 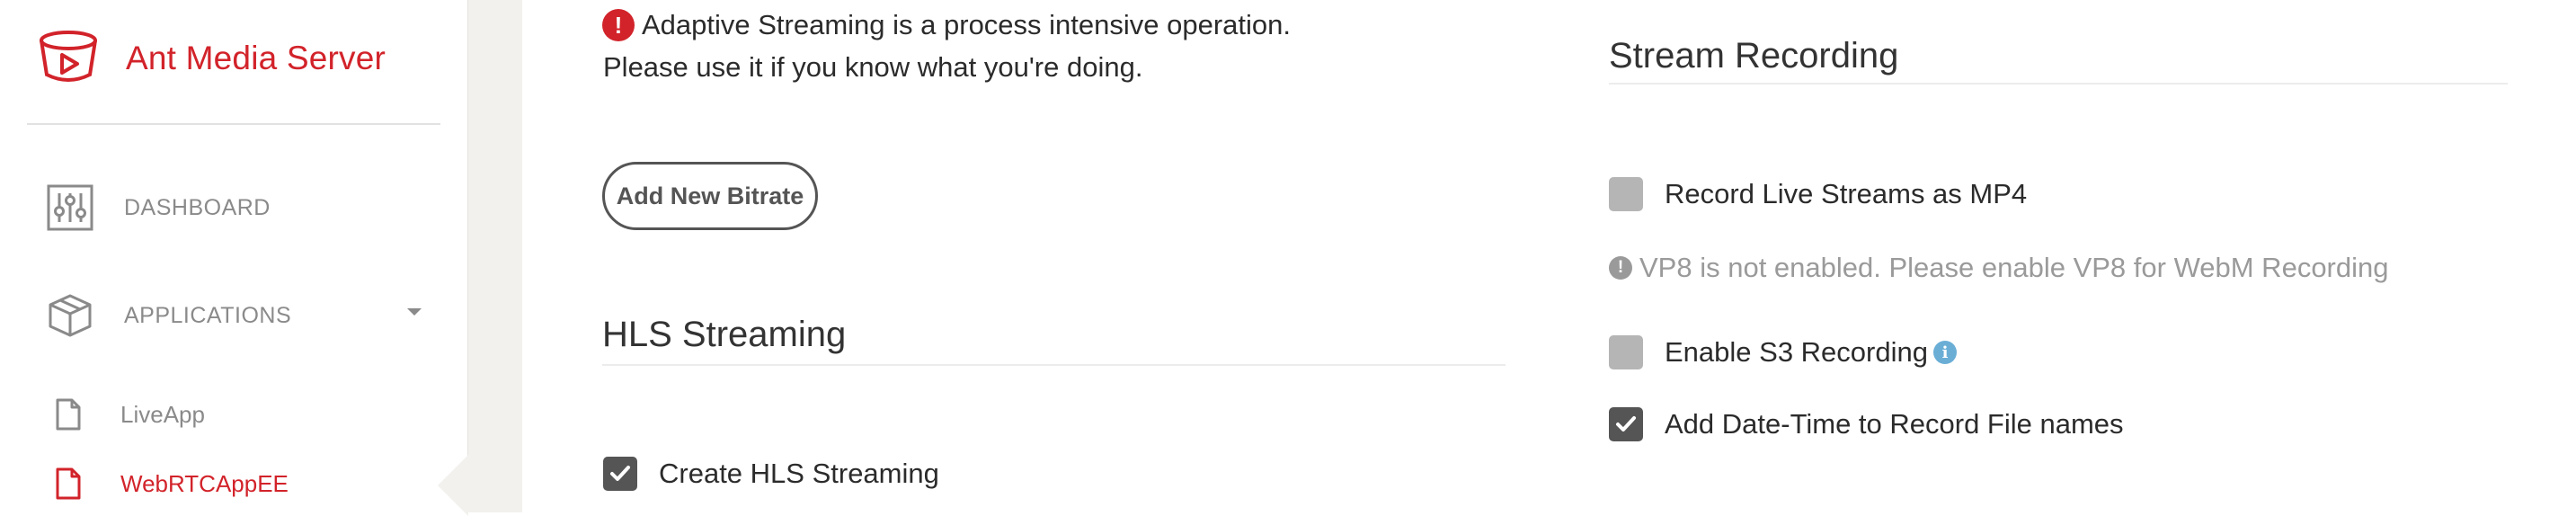 What do you see at coordinates (233, 124) in the screenshot?
I see `brand-divider` at bounding box center [233, 124].